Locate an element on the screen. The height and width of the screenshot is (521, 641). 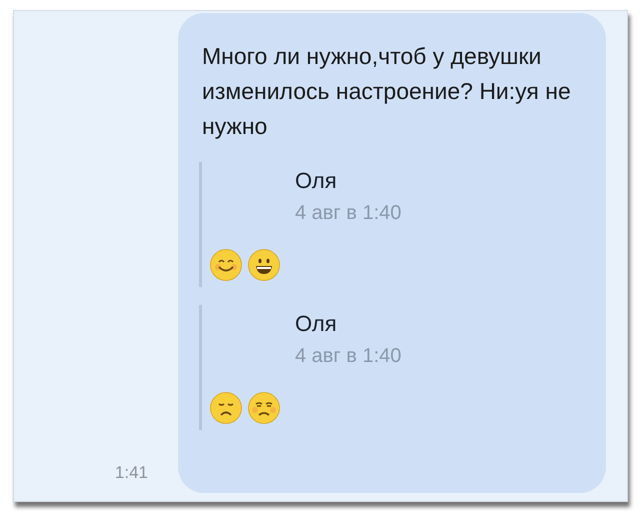
grinning-face-icon is located at coordinates (264, 265).